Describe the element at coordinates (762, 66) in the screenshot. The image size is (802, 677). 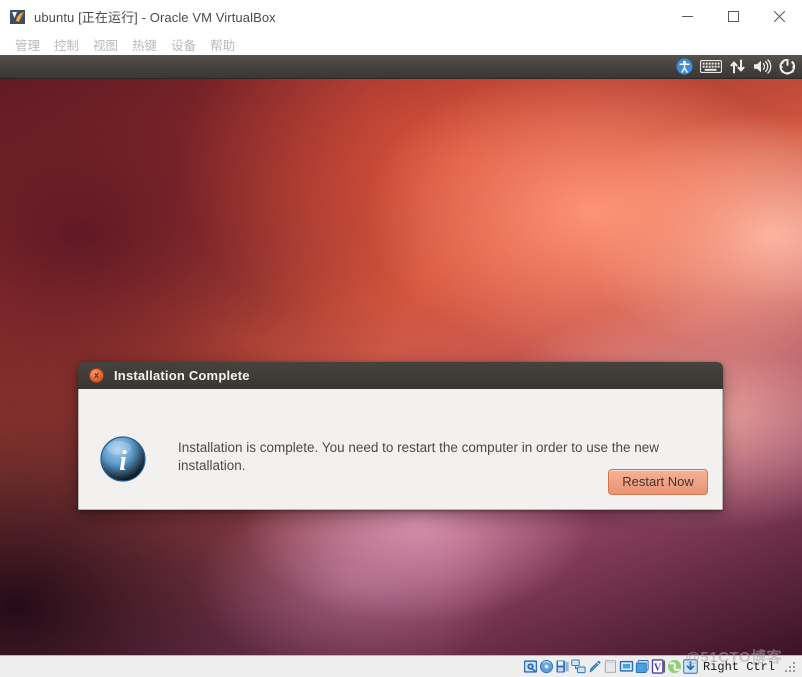
I see `volume-icon` at that location.